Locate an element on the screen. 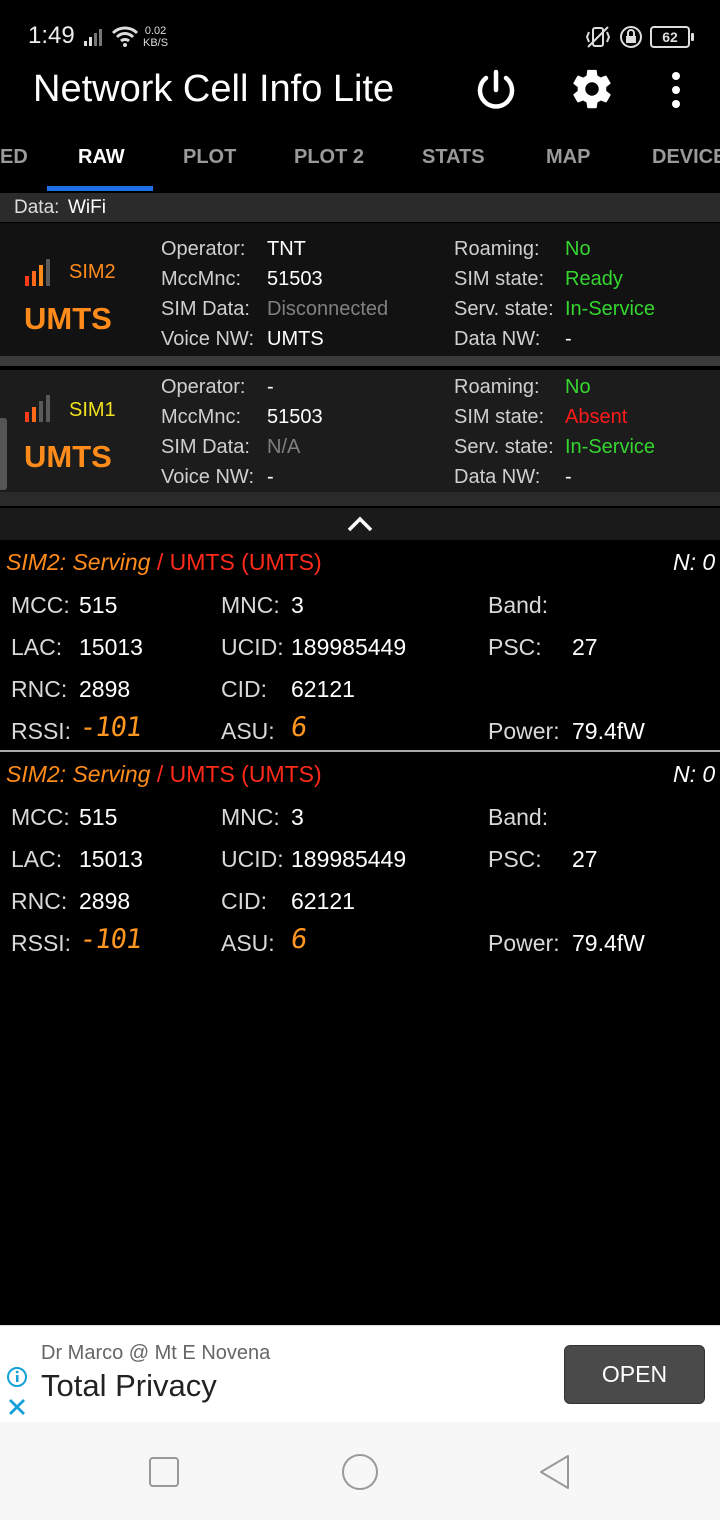  cell-1-power-label: Power: is located at coordinates (524, 731).